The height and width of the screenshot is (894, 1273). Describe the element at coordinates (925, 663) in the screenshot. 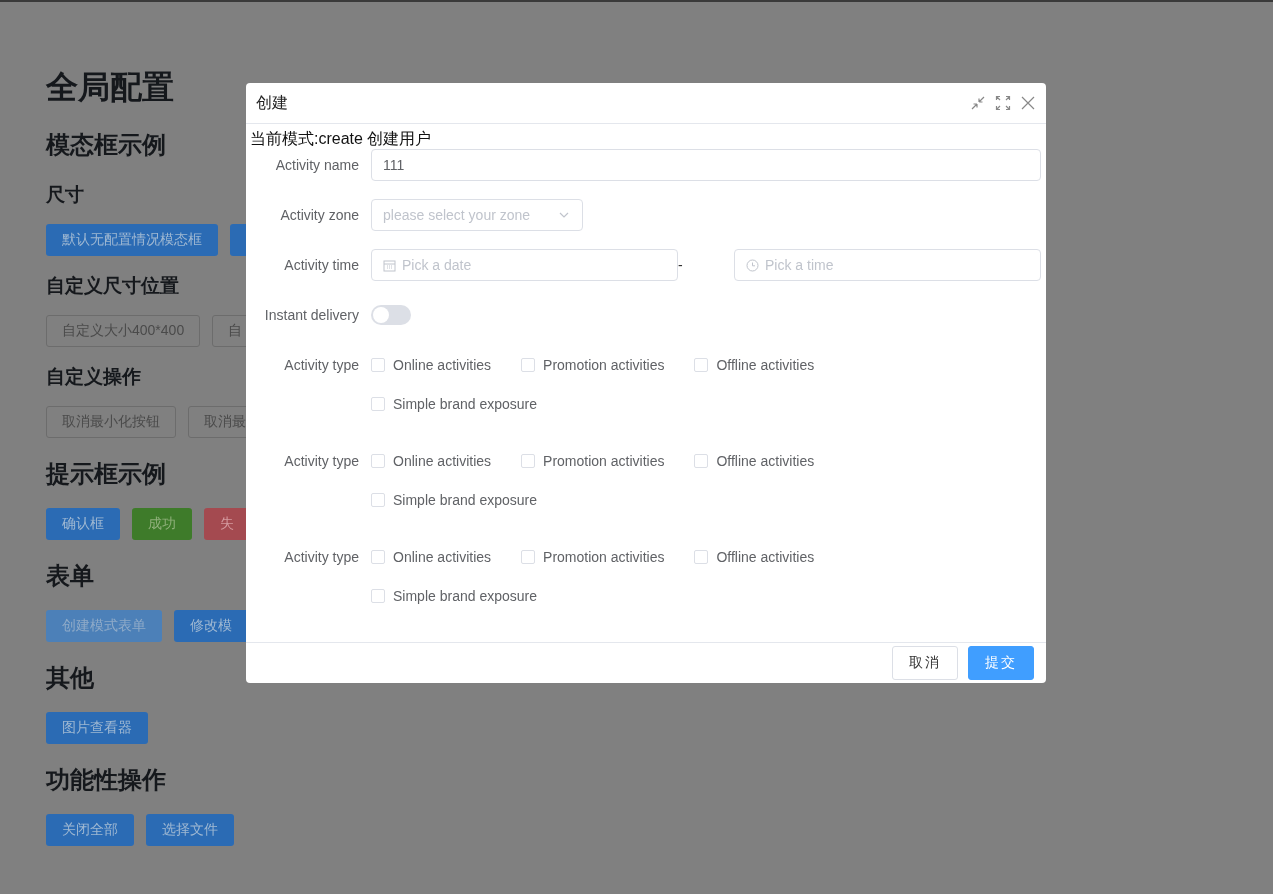

I see `dialog-button: 取消` at that location.